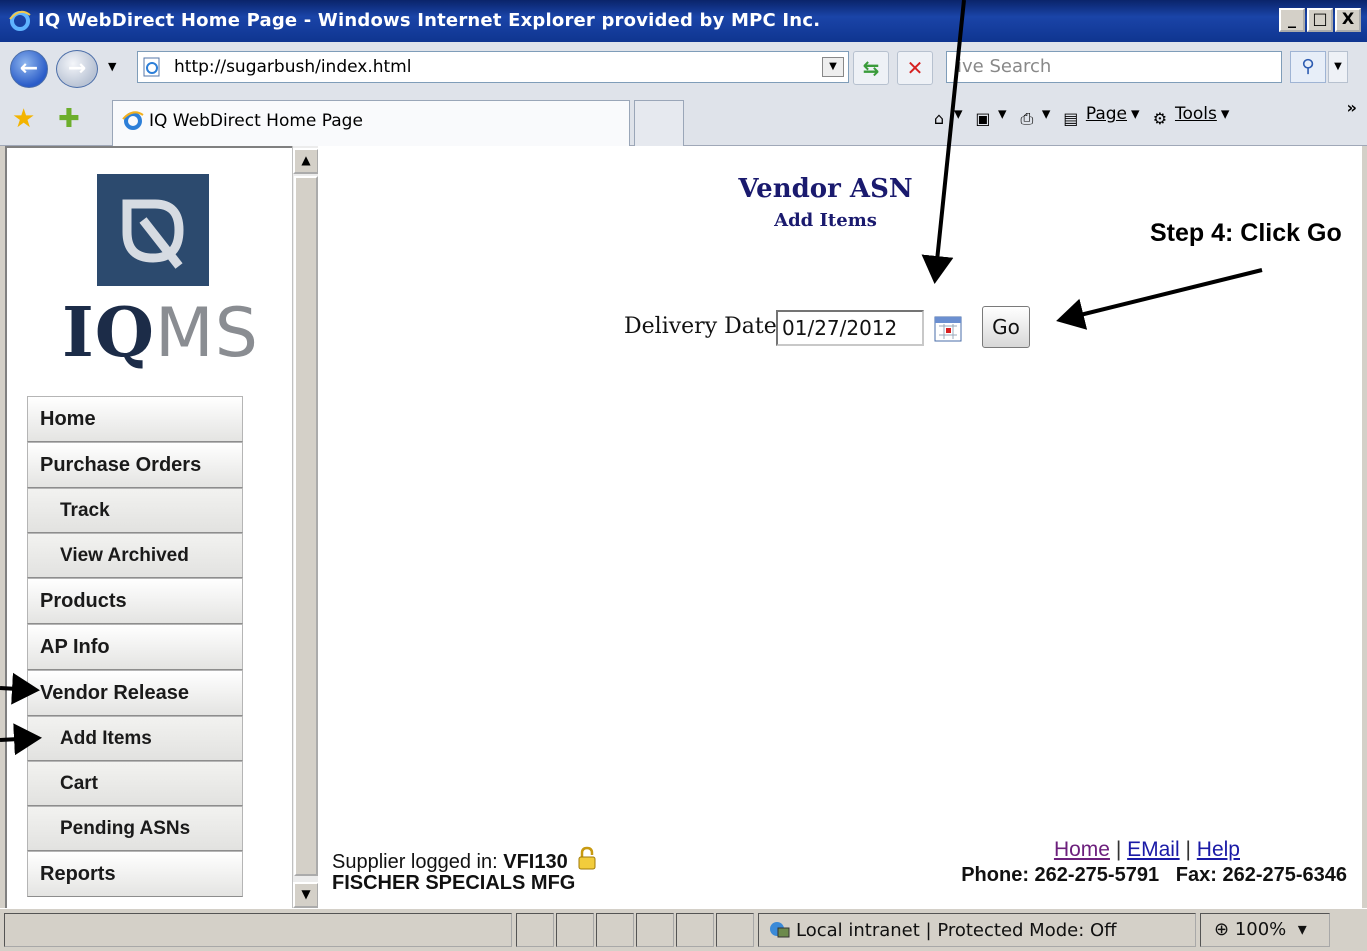 This screenshot has width=1367, height=951. I want to click on page-title: Vendor ASN, so click(825, 189).